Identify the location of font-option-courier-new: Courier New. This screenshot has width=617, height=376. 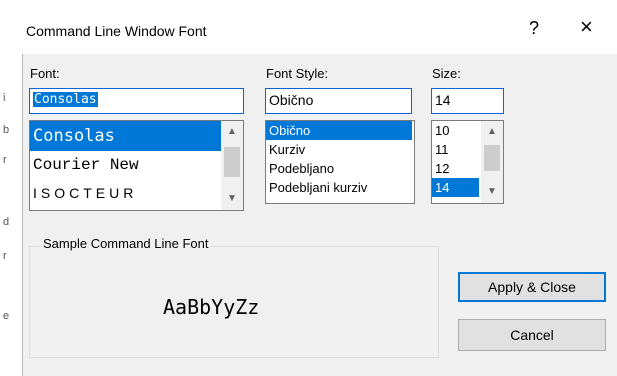
(136, 165).